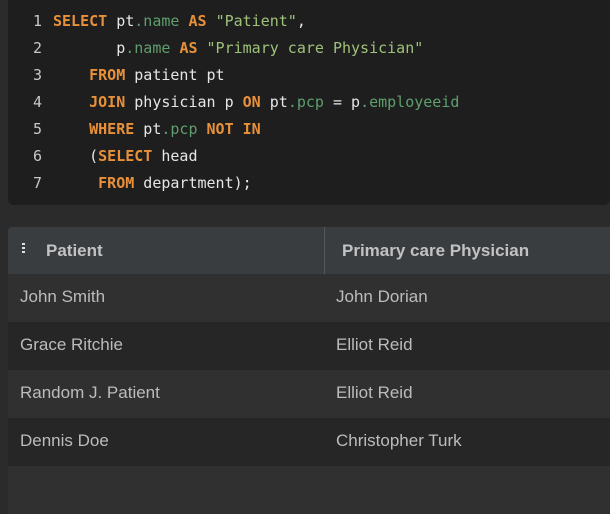 The height and width of the screenshot is (514, 610). What do you see at coordinates (37, 183) in the screenshot?
I see `line-number: 7` at bounding box center [37, 183].